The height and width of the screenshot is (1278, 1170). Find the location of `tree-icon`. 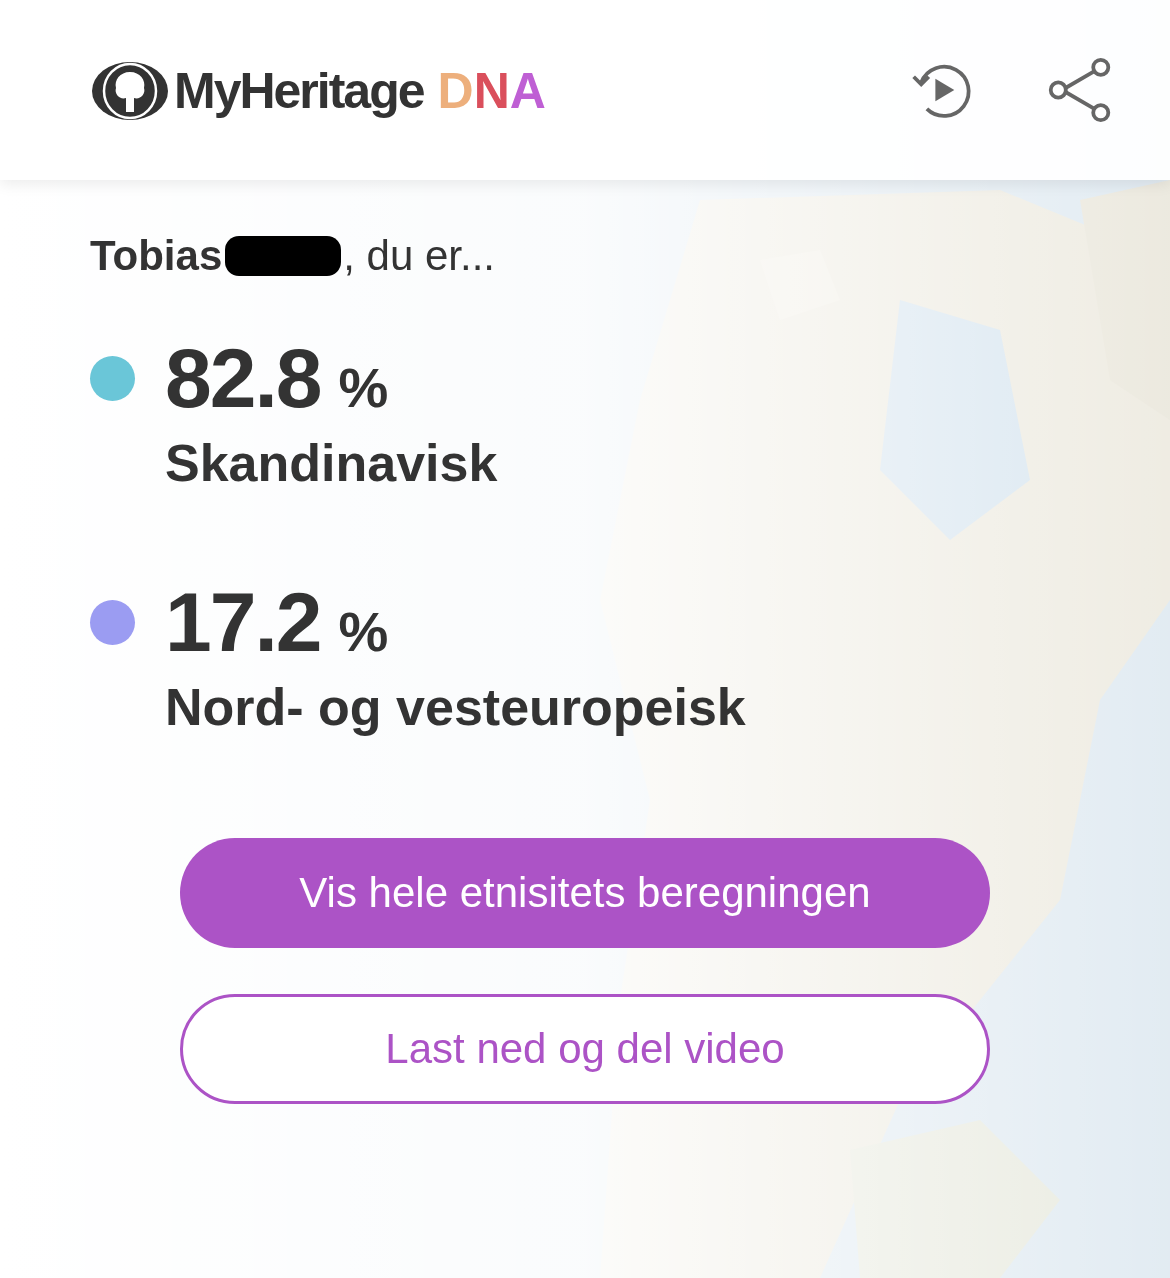

tree-icon is located at coordinates (130, 91).